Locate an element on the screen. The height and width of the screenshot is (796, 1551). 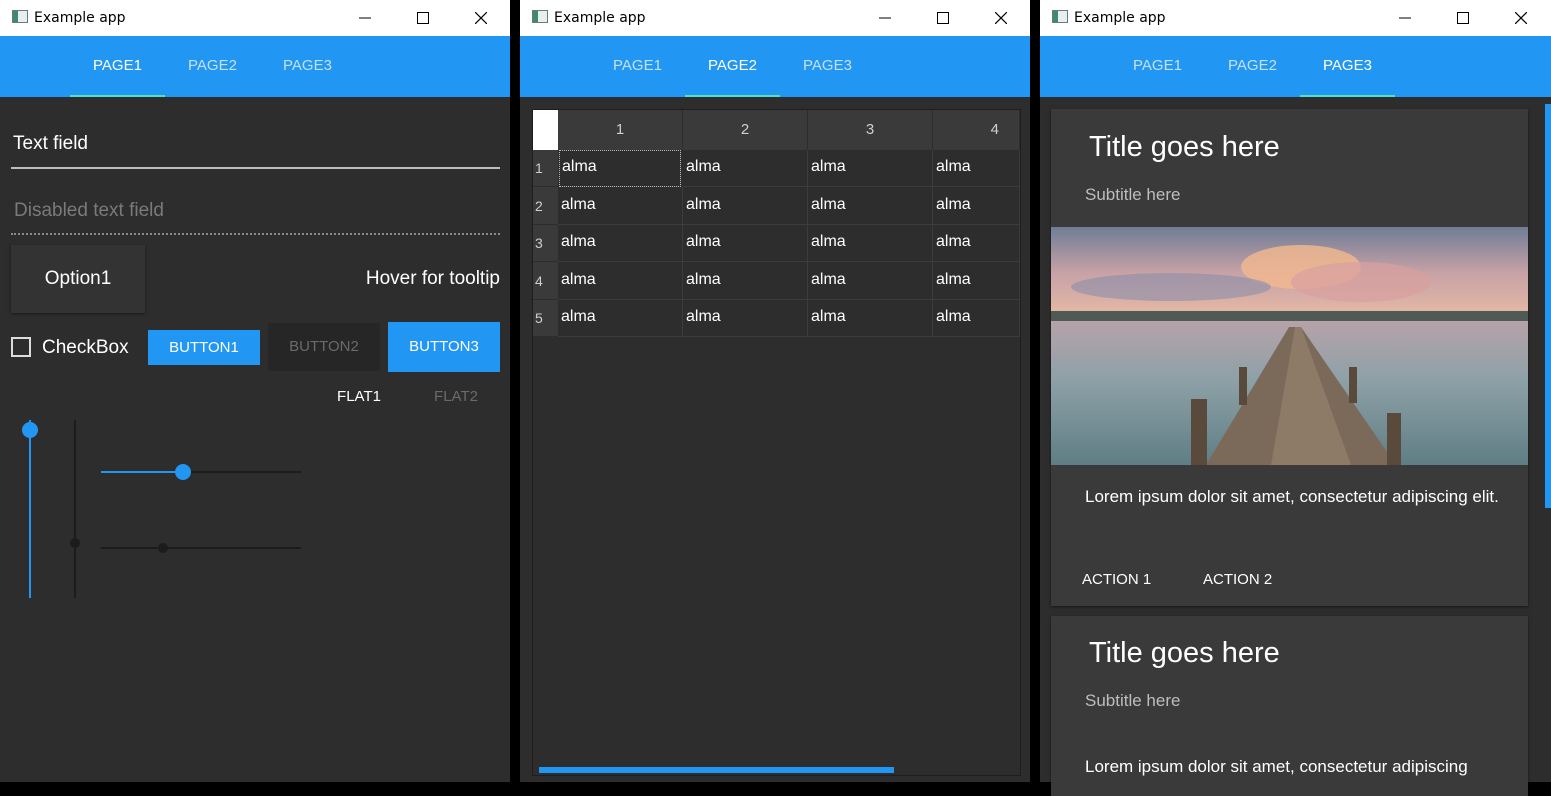
checkbox is located at coordinates (21, 347).